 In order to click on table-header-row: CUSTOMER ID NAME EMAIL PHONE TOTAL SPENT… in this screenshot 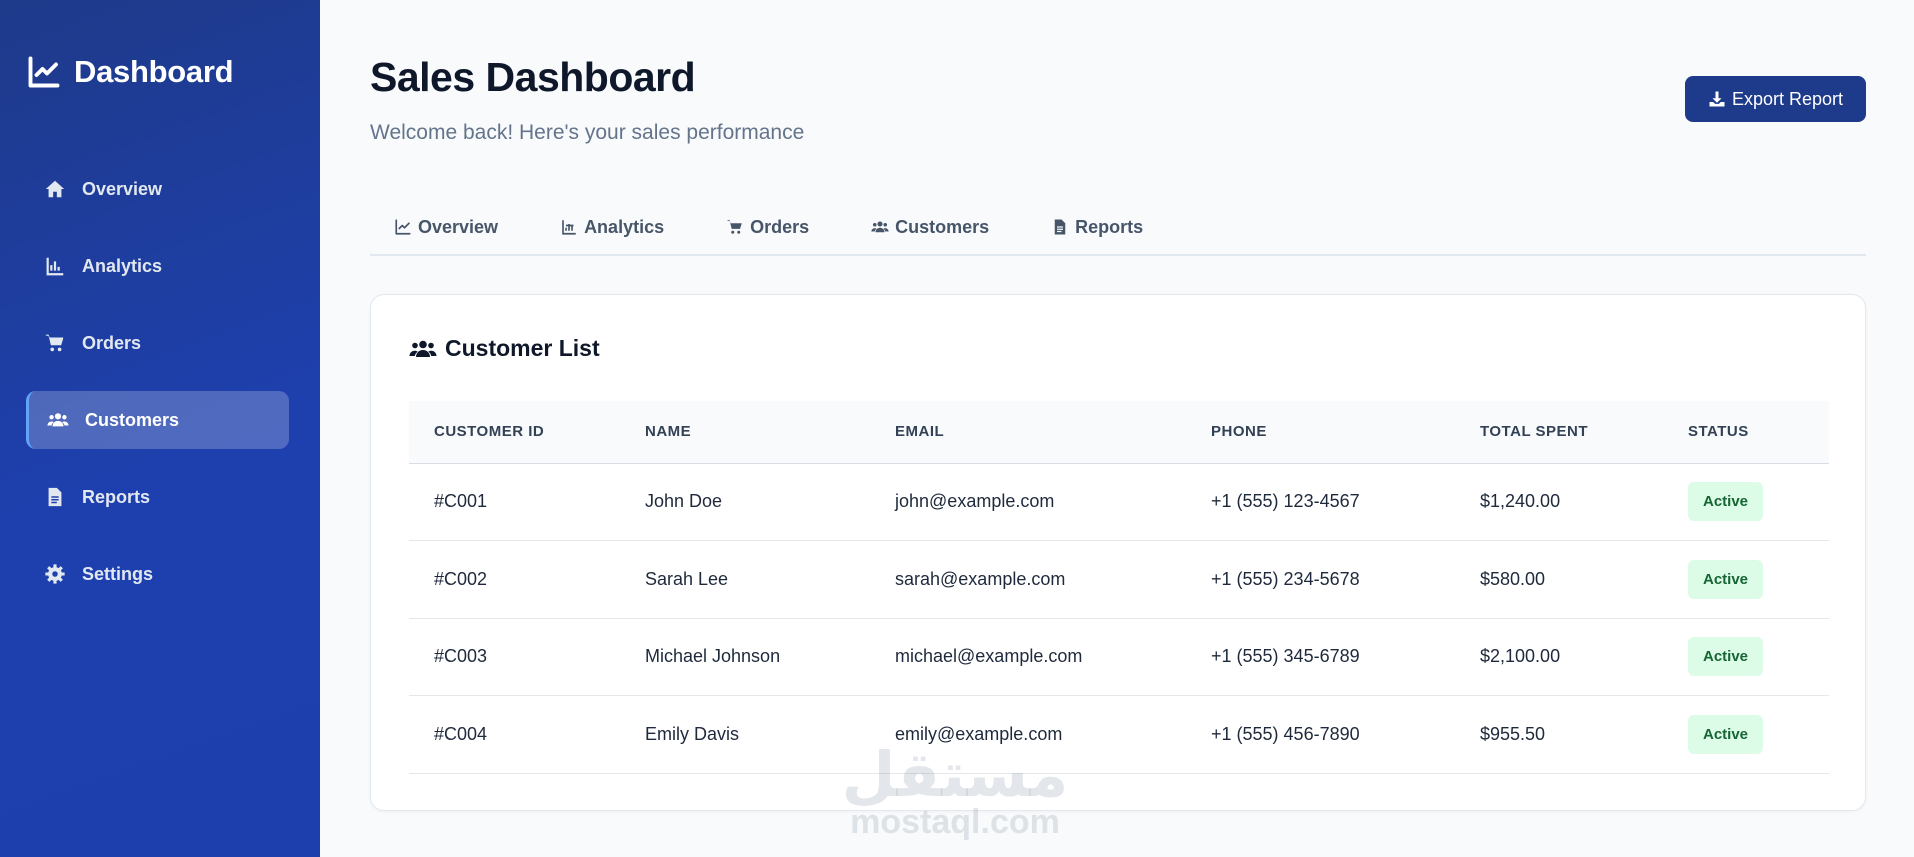, I will do `click(1119, 432)`.